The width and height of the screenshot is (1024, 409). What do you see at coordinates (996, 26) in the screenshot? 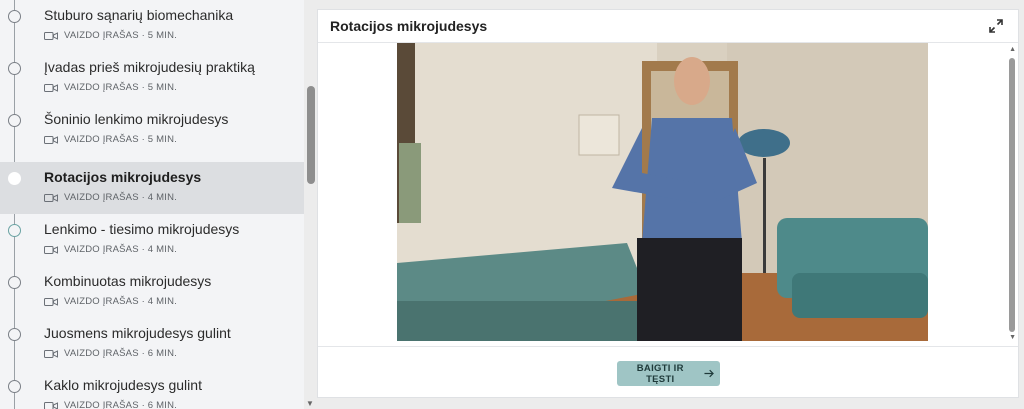
I see `expand-icon` at bounding box center [996, 26].